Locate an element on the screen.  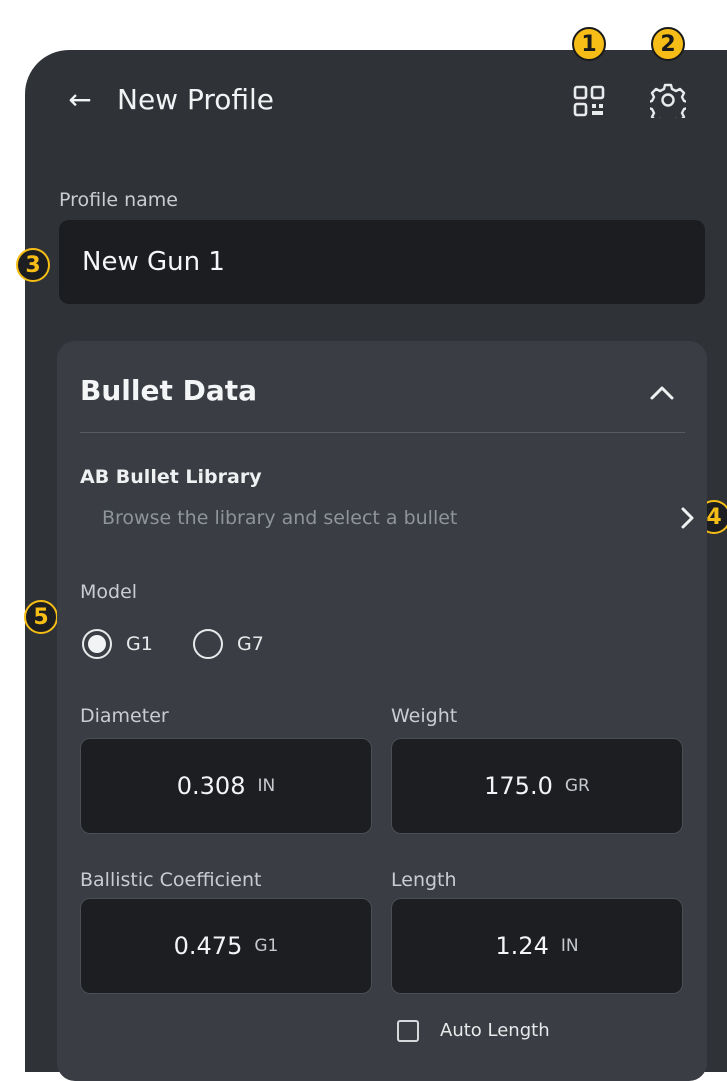
ballistic-coefficient-field: 0.475 G1 is located at coordinates (226, 946).